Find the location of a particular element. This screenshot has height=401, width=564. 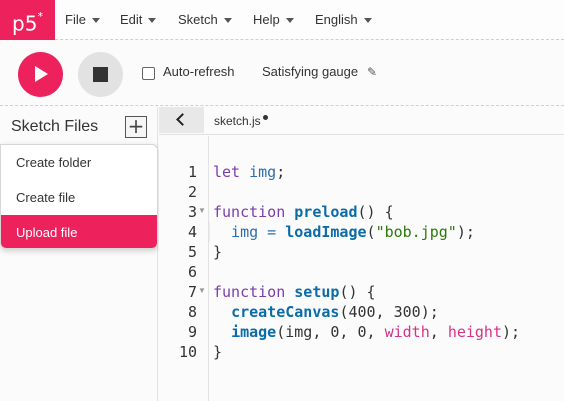

line-number: 6 is located at coordinates (192, 272).